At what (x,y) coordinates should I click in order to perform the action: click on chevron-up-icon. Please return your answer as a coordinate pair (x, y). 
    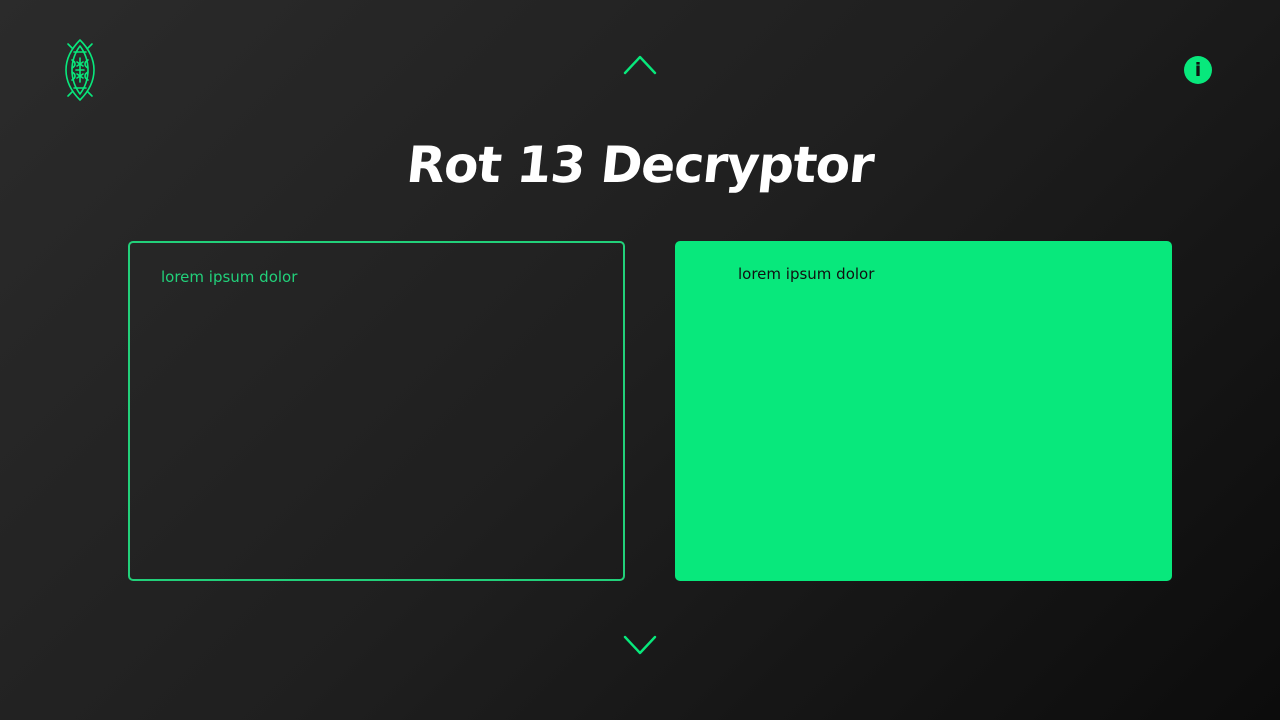
    Looking at the image, I should click on (640, 65).